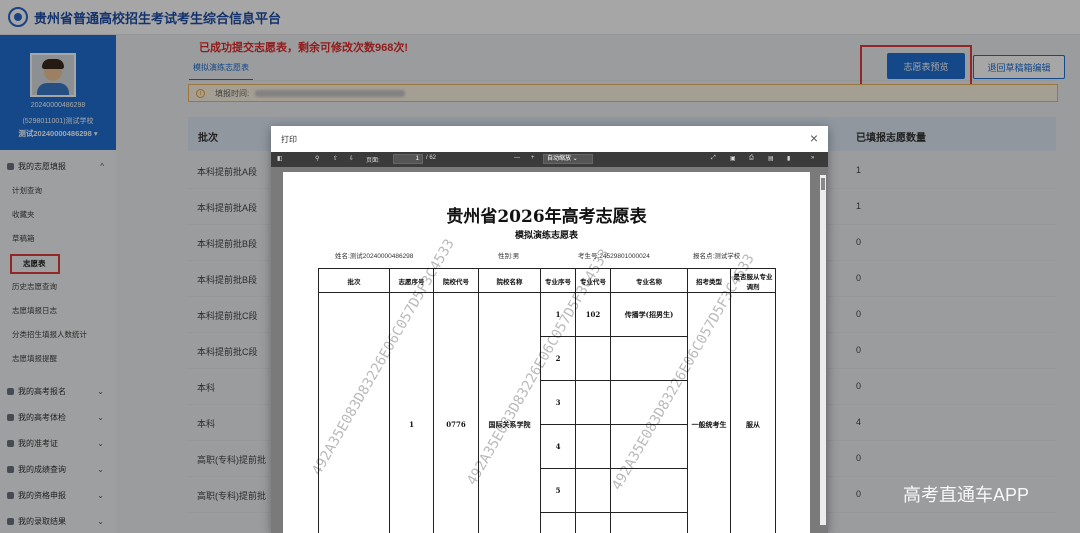 The width and height of the screenshot is (1080, 533). What do you see at coordinates (351, 158) in the screenshot?
I see `page-down-icon: ⇩` at bounding box center [351, 158].